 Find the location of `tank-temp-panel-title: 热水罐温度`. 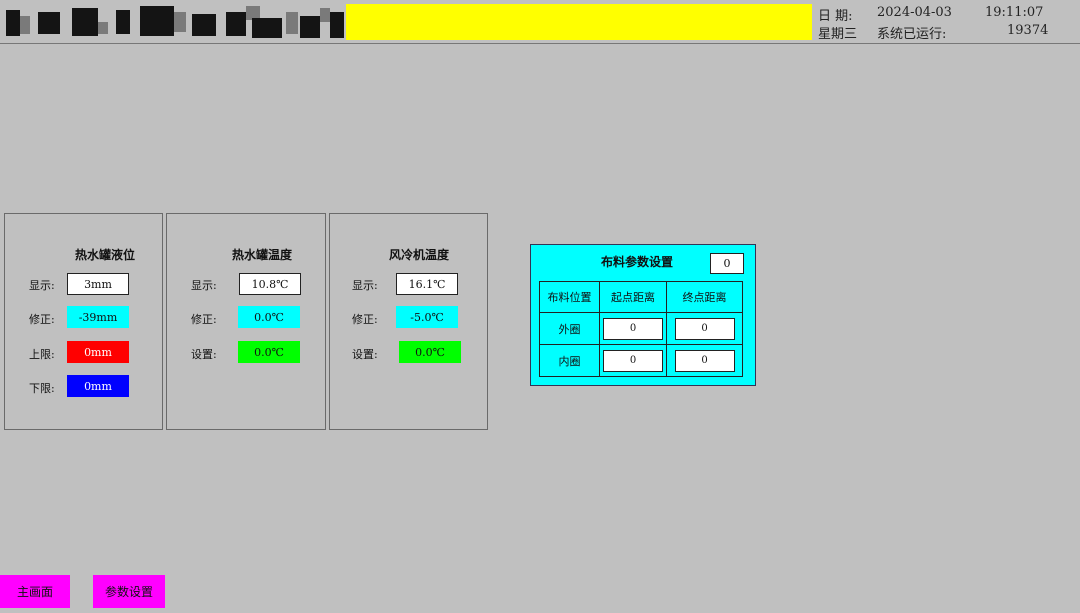

tank-temp-panel-title: 热水罐温度 is located at coordinates (261, 255).